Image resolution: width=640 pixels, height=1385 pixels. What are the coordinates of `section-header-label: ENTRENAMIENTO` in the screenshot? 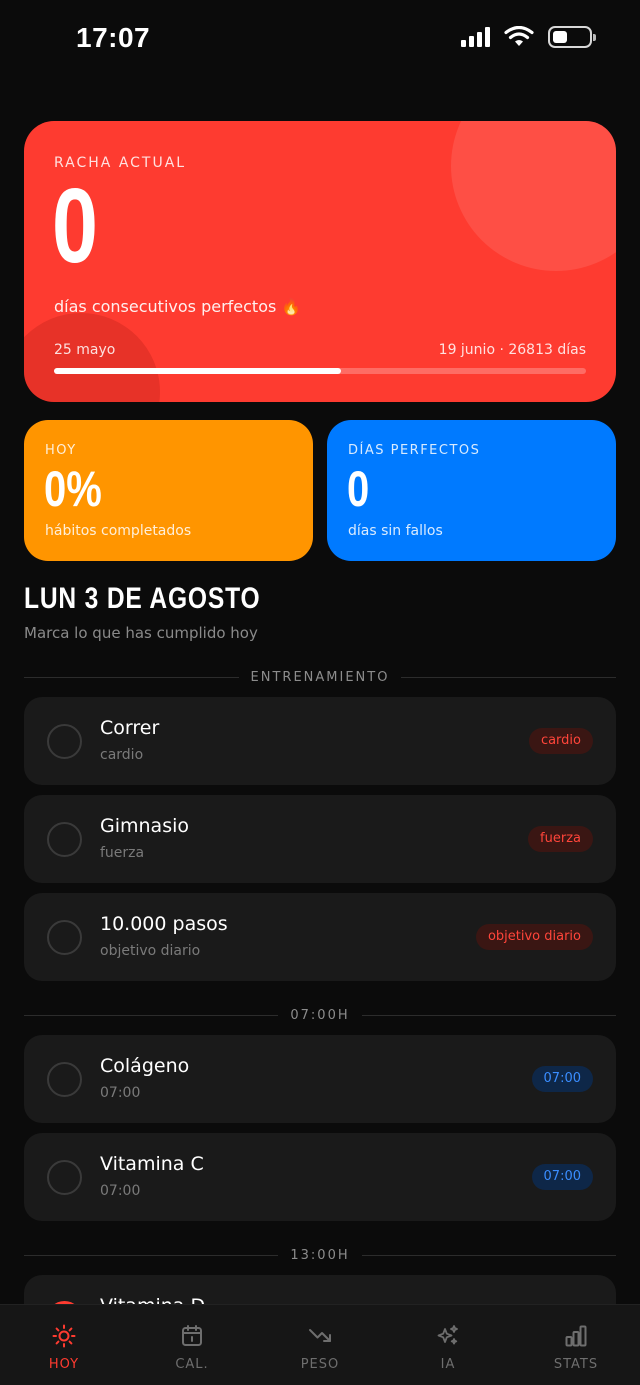 It's located at (320, 677).